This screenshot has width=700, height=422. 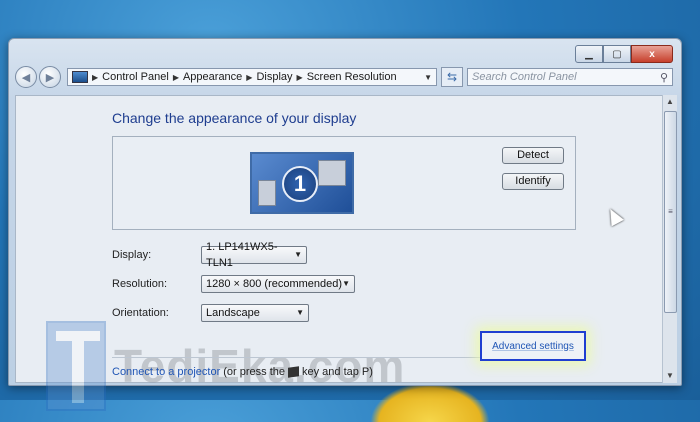 I want to click on breadcrumb-control-panel: Control Panel, so click(x=135, y=77).